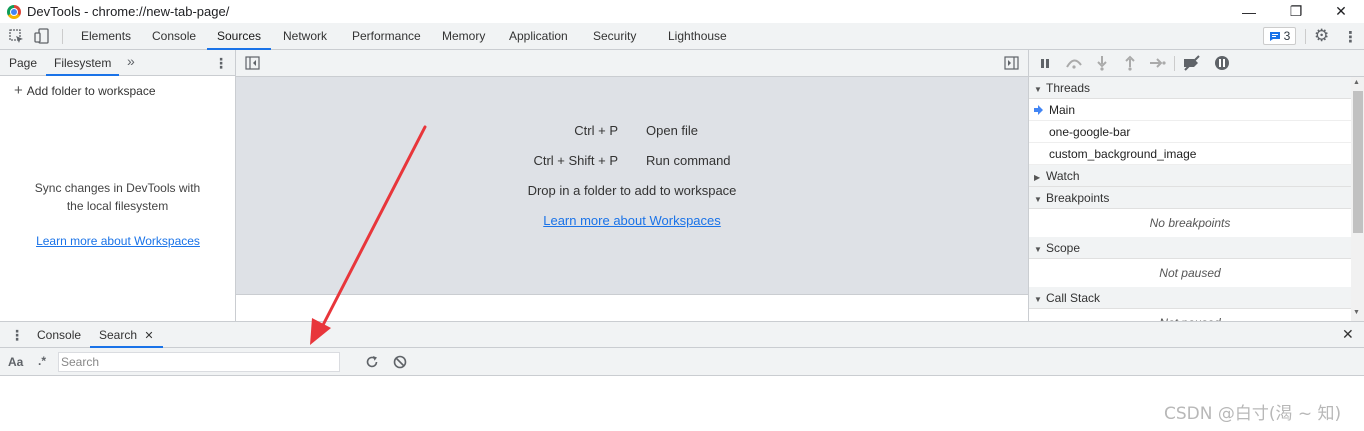  Describe the element at coordinates (1296, 11) in the screenshot. I see `restore-button: ❐` at that location.